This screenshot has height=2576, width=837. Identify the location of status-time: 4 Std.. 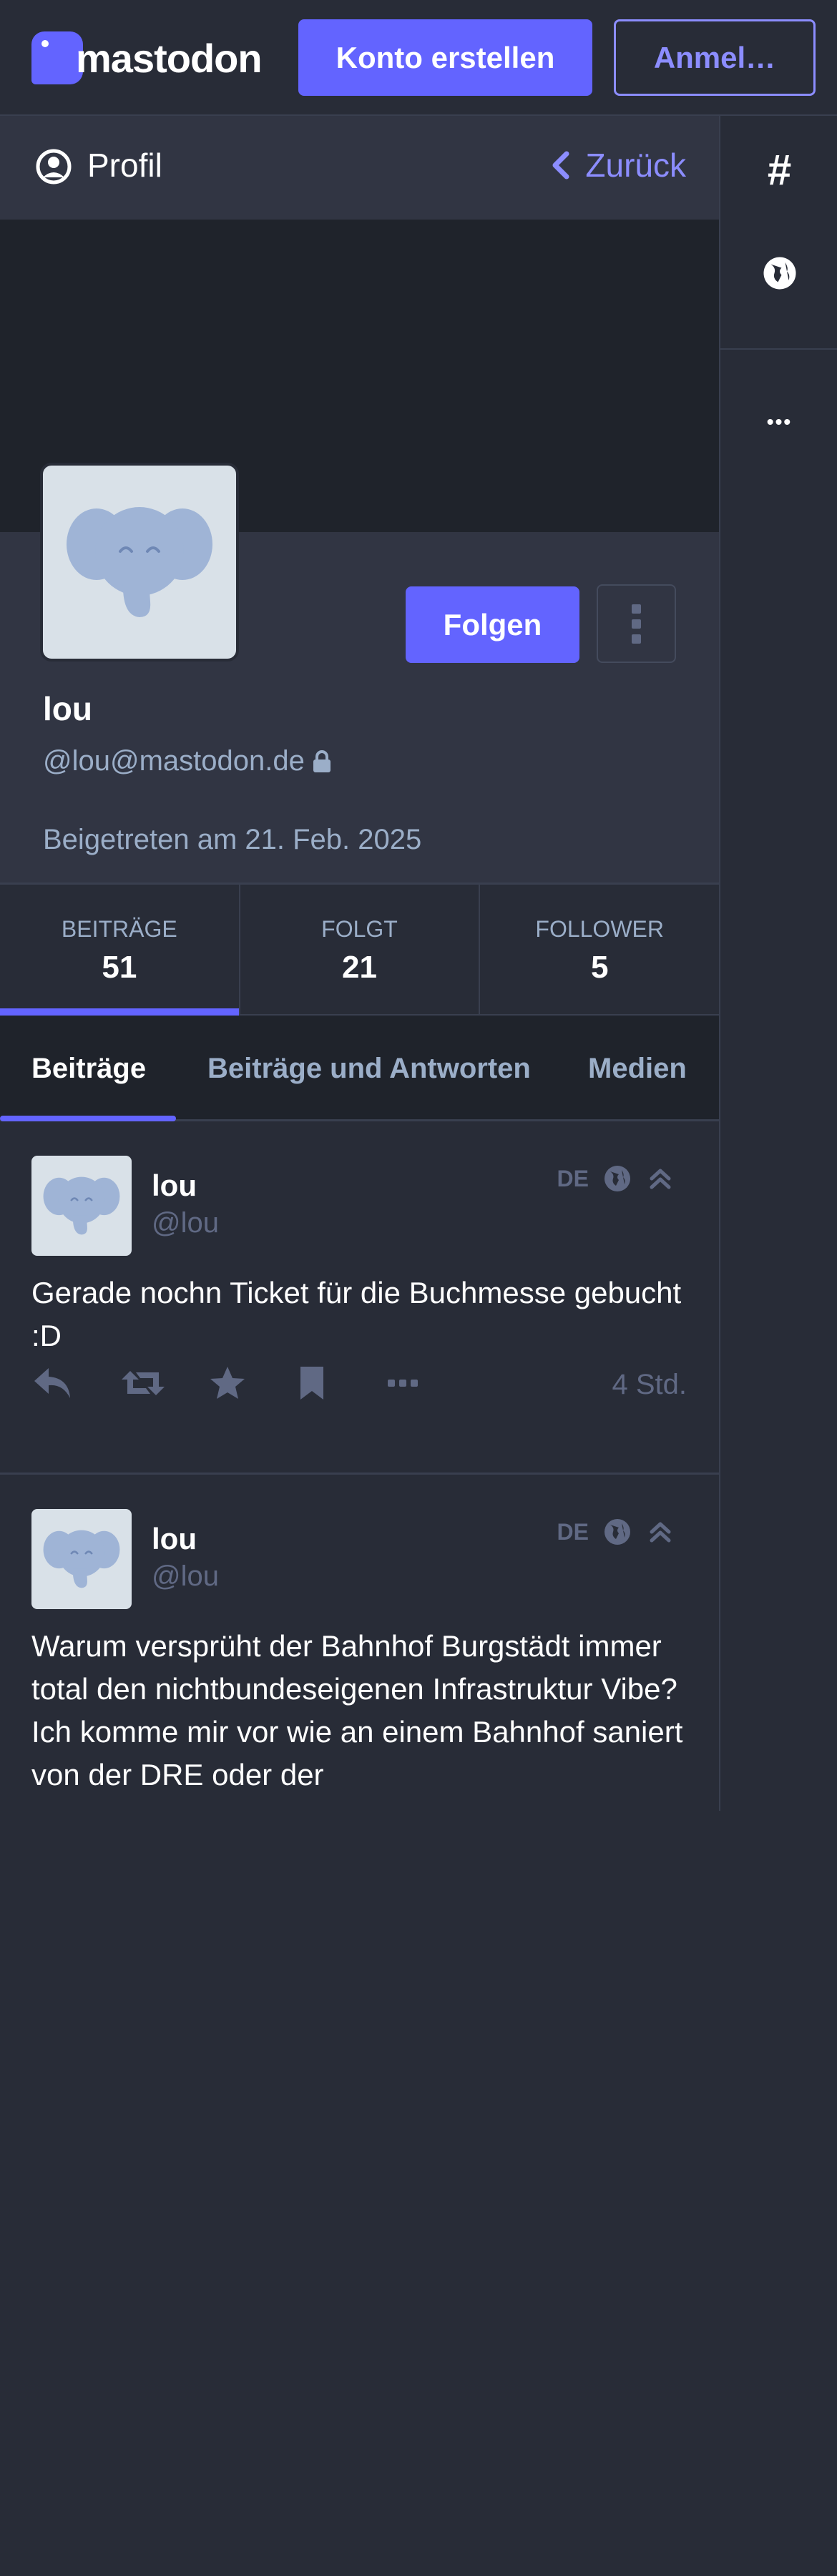
(651, 1385).